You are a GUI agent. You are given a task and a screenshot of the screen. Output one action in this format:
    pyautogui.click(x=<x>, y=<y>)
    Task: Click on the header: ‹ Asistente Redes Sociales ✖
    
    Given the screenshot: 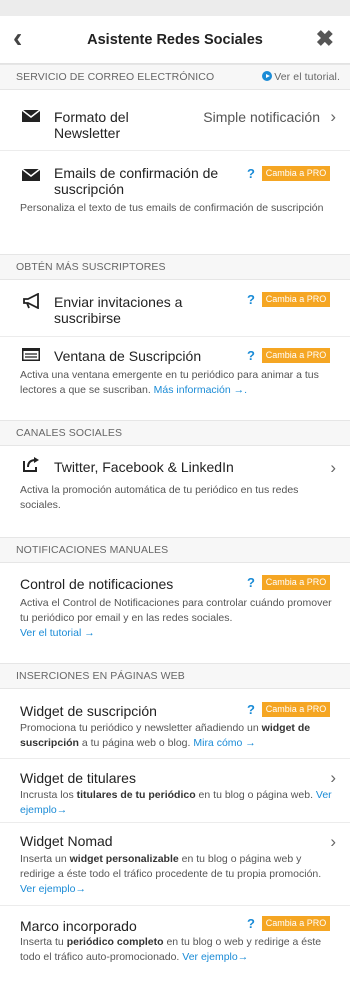 What is the action you would take?
    pyautogui.click(x=175, y=40)
    